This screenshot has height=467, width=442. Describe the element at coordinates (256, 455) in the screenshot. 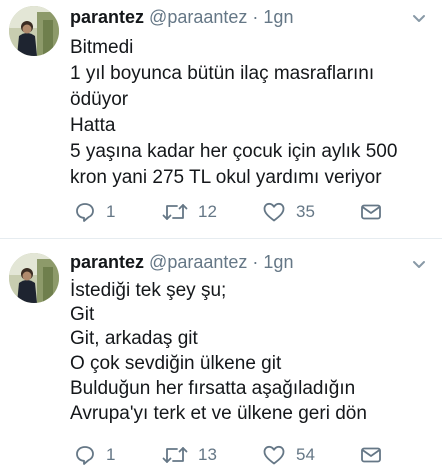

I see `tweet-actions: 1 13 54` at that location.